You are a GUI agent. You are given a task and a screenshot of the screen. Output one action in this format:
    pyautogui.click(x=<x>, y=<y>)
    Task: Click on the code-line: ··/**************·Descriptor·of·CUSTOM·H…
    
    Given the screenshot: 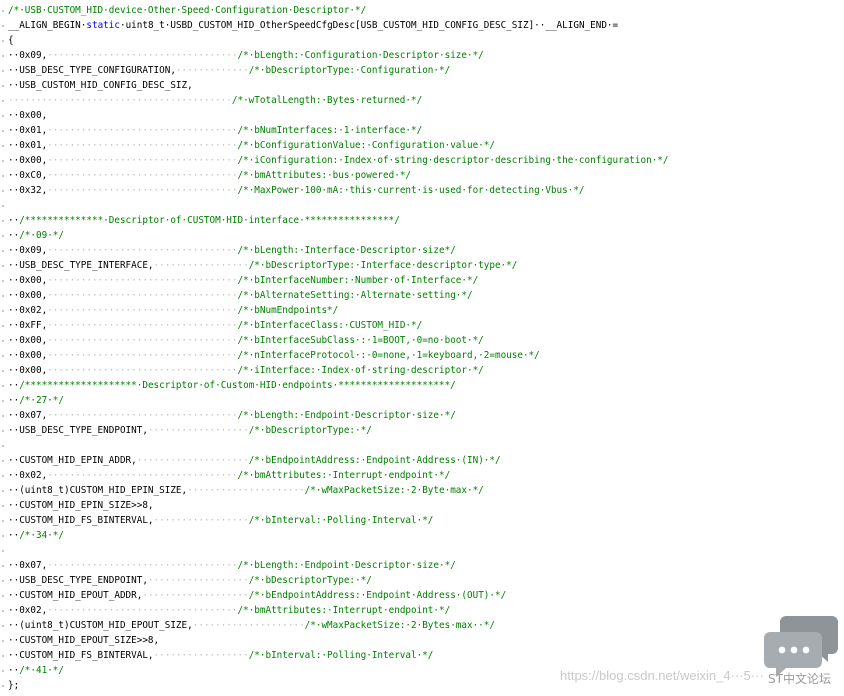 What is the action you would take?
    pyautogui.click(x=338, y=220)
    